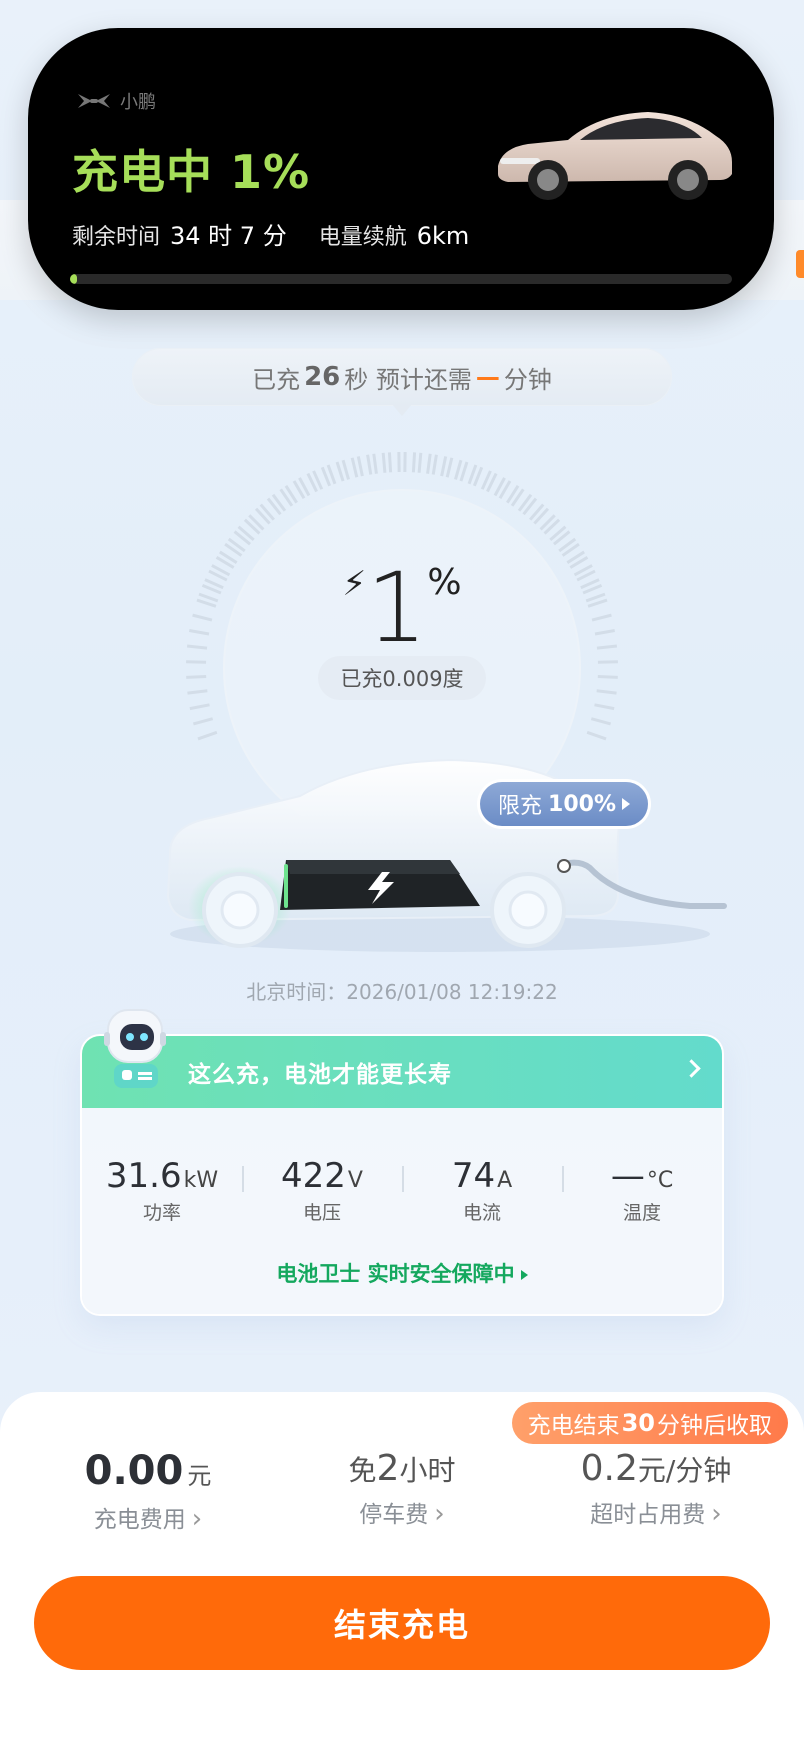 The image size is (804, 1748). What do you see at coordinates (276, 379) in the screenshot?
I see `elapsed-prefix: 已充` at bounding box center [276, 379].